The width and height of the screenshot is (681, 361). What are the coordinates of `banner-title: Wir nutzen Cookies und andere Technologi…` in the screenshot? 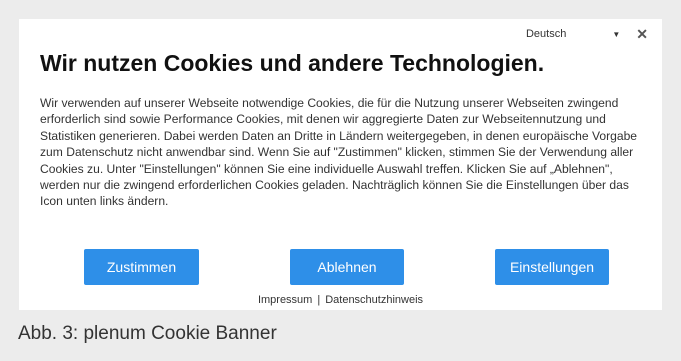 It's located at (292, 63).